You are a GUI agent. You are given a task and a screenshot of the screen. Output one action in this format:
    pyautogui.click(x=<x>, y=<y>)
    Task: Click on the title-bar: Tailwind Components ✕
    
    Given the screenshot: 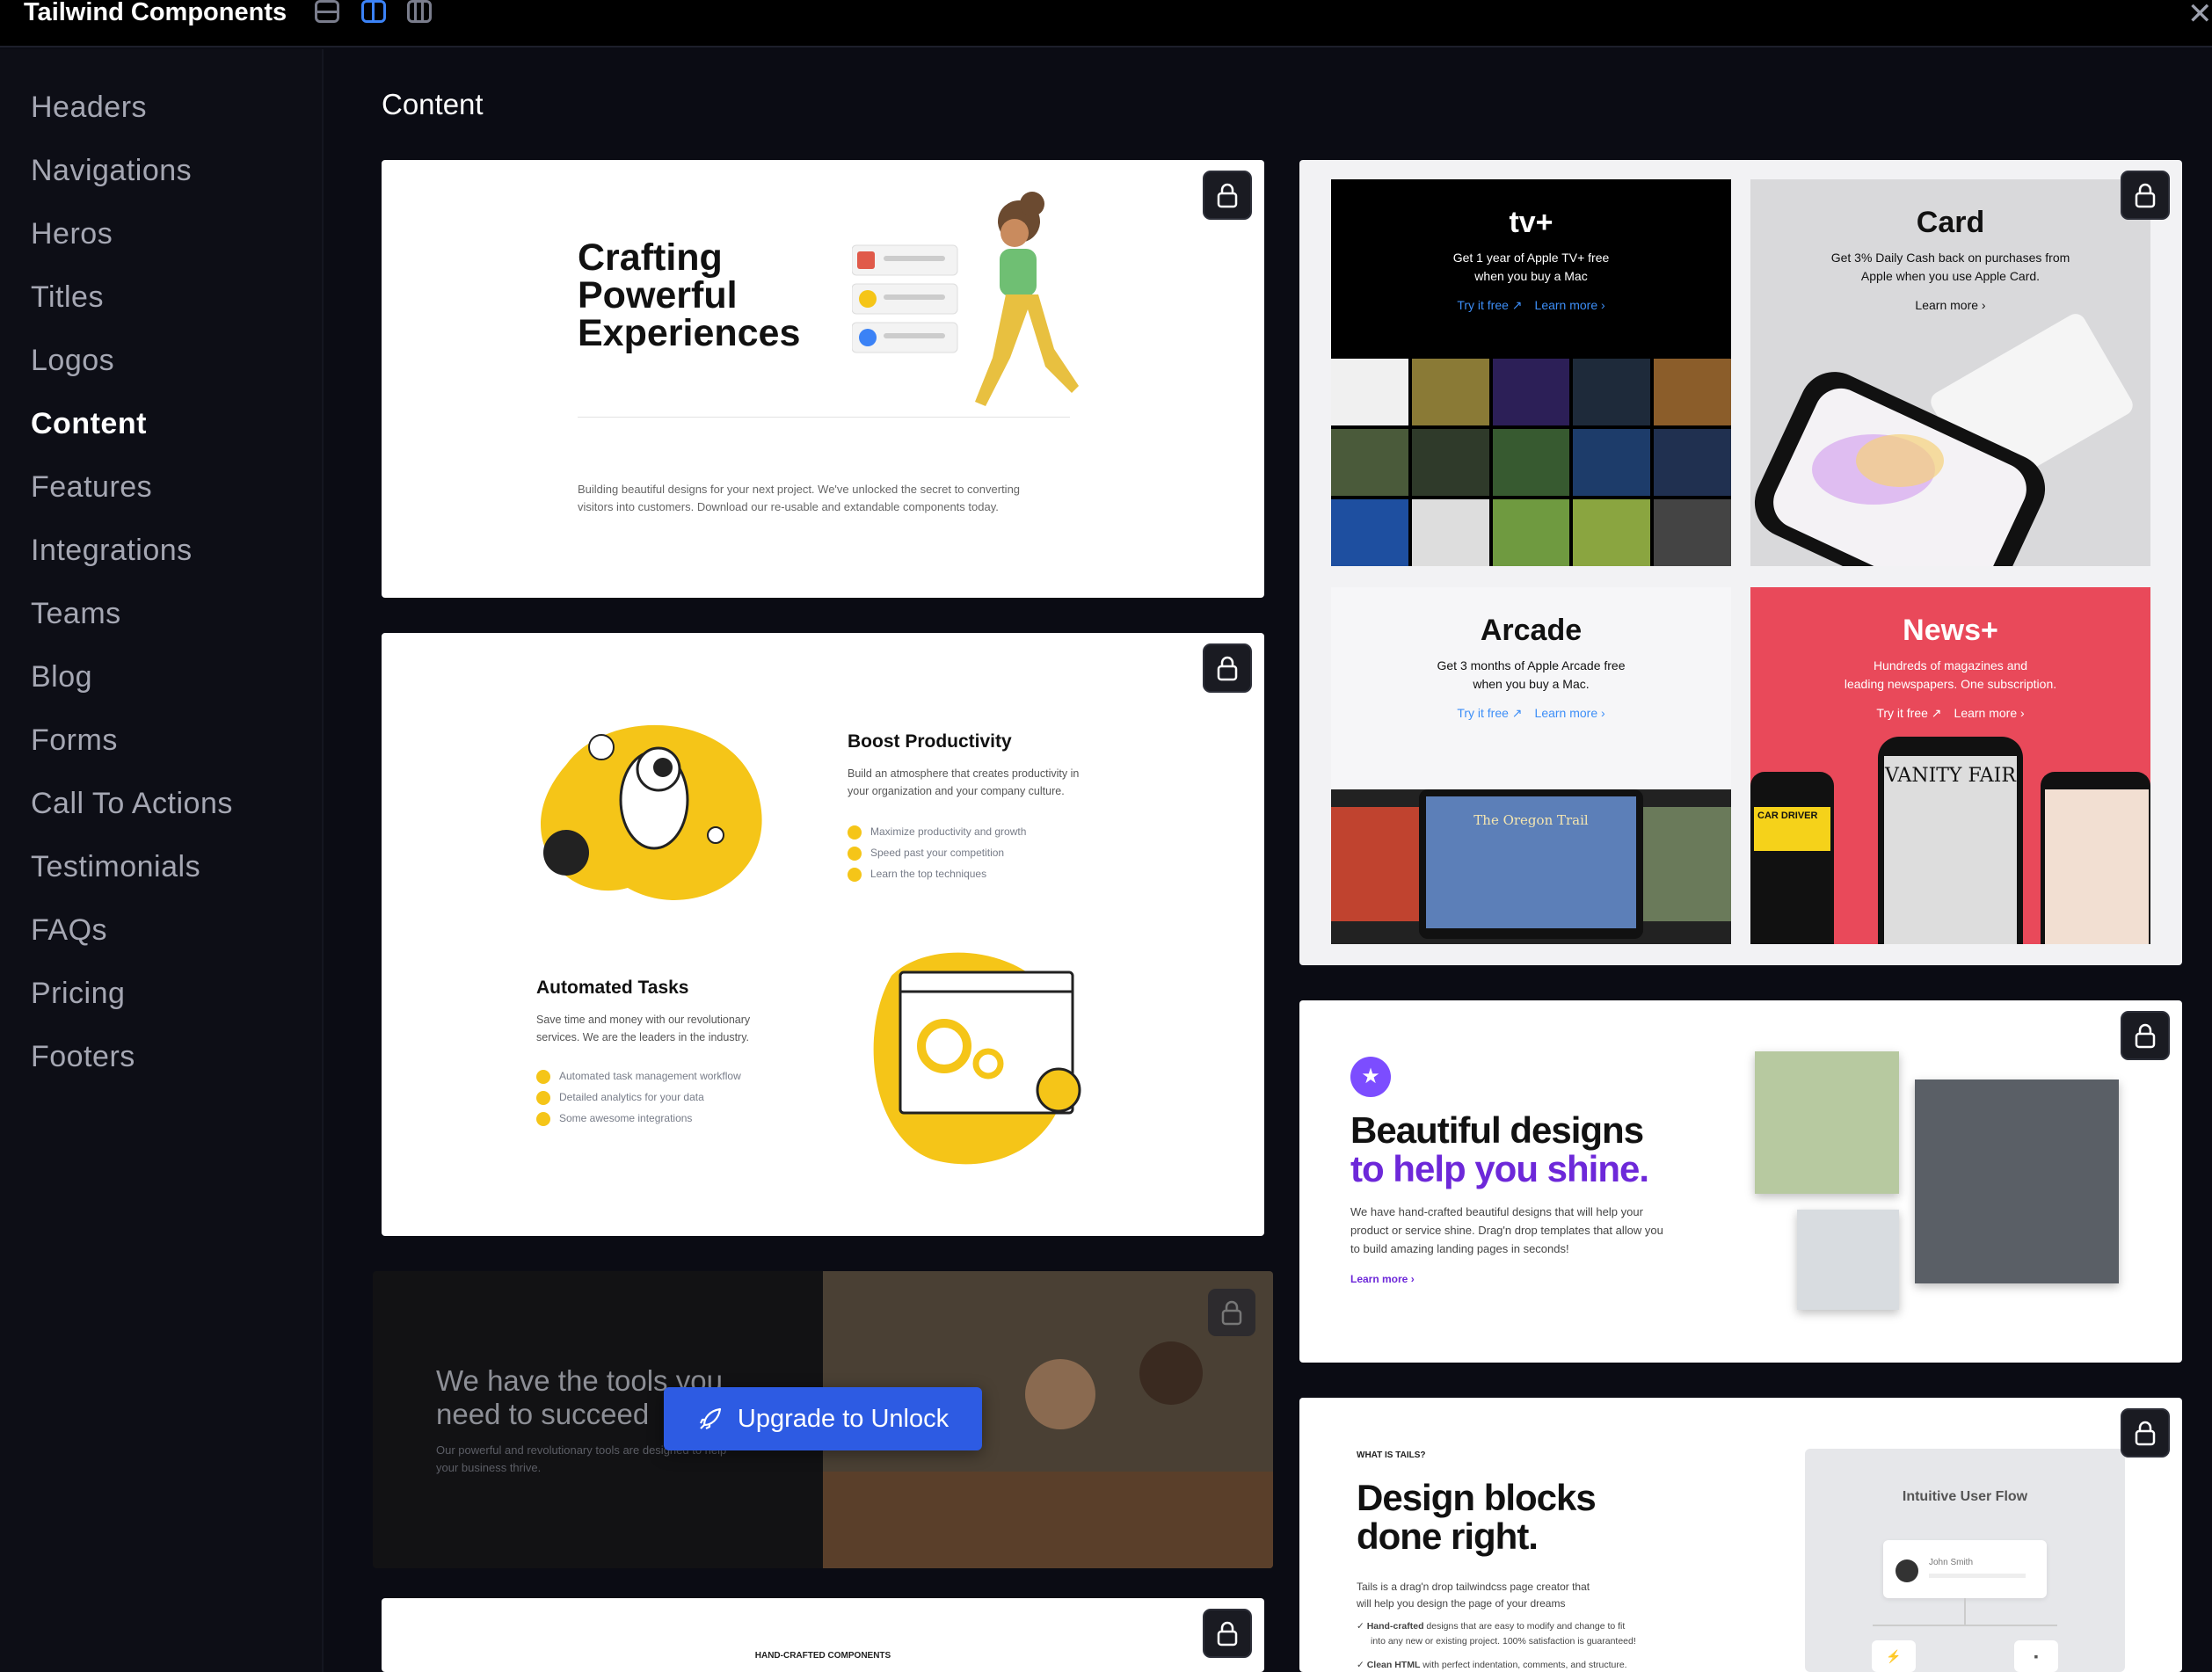 What is the action you would take?
    pyautogui.click(x=1106, y=23)
    